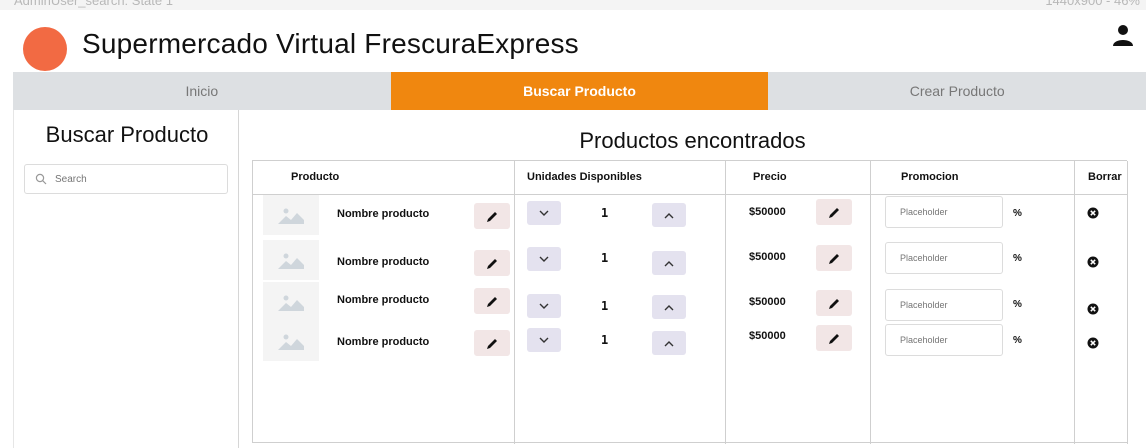 This screenshot has width=1146, height=448. Describe the element at coordinates (126, 279) in the screenshot. I see `sidebar: Buscar Producto` at that location.